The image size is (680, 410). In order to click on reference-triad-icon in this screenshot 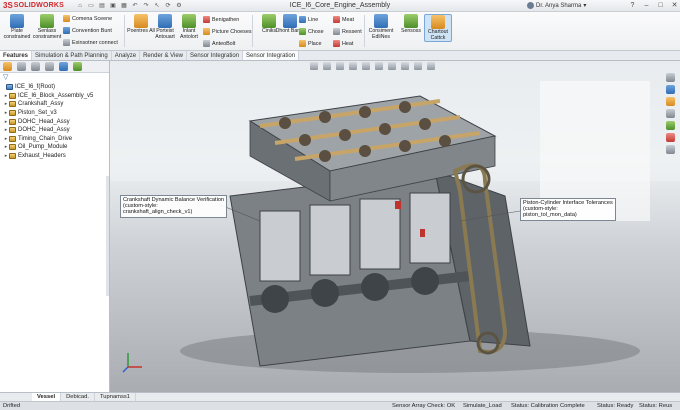, I will do `click(132, 363)`.